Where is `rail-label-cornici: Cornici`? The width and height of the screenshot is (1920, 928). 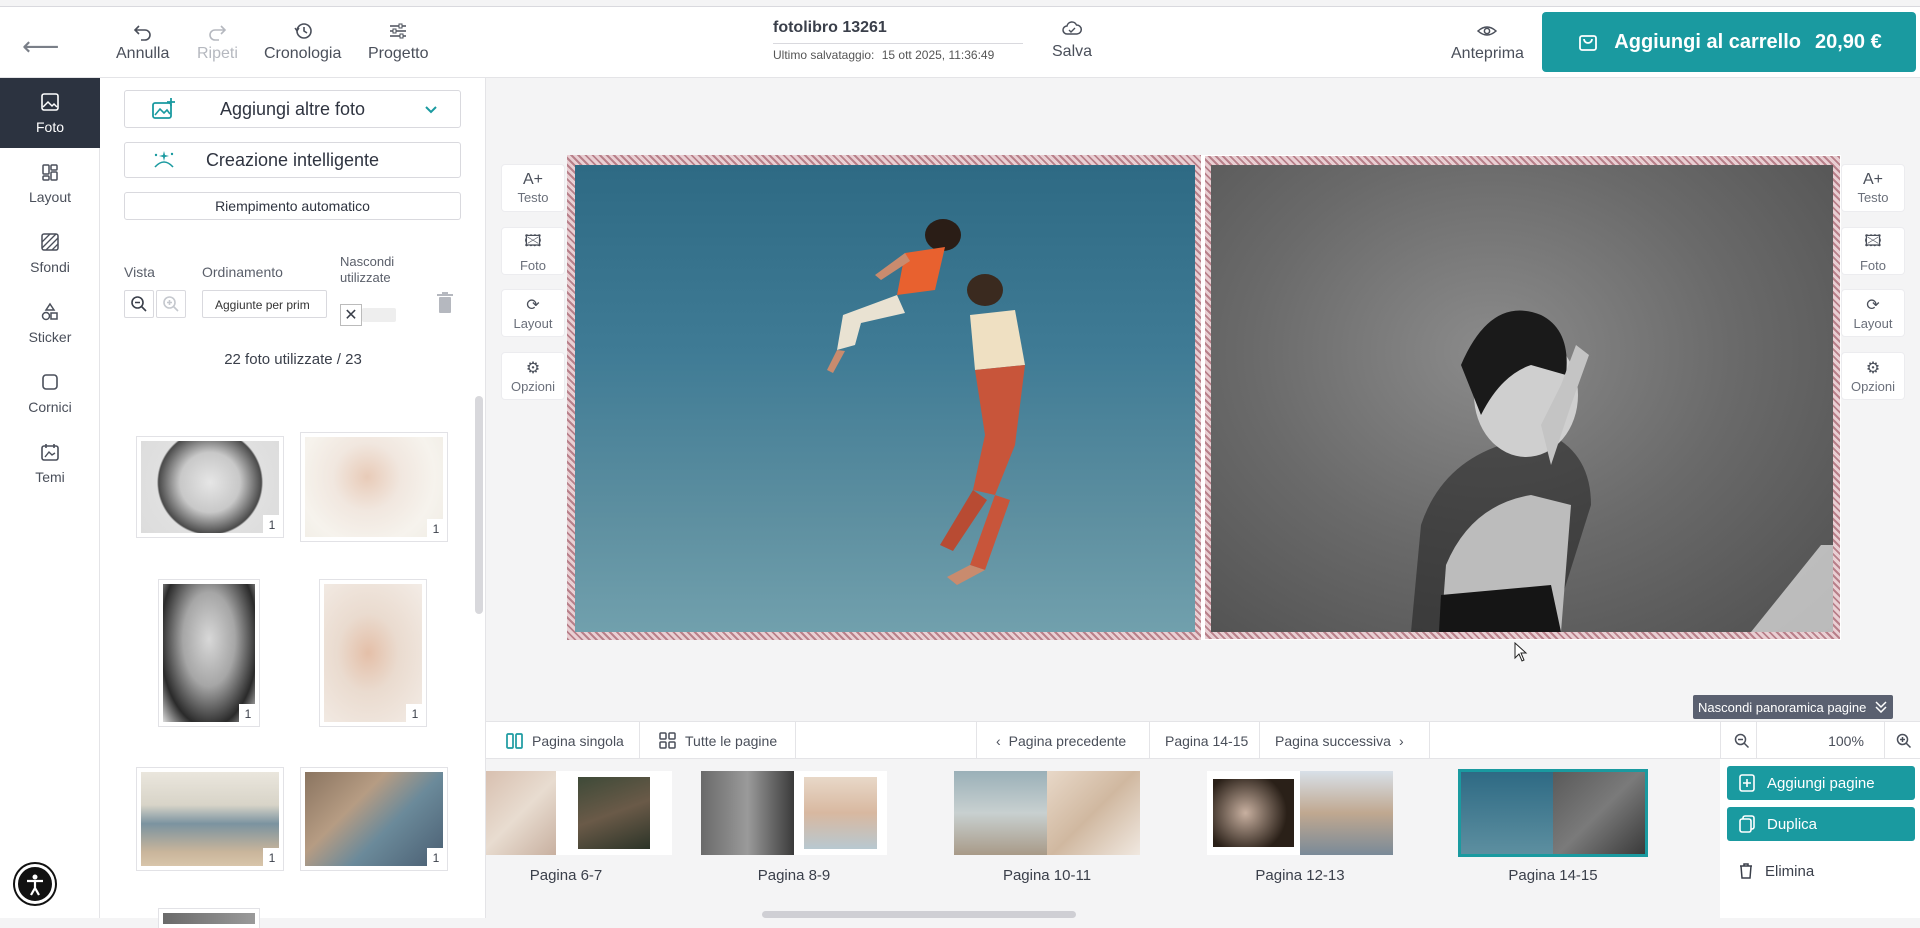 rail-label-cornici: Cornici is located at coordinates (50, 407).